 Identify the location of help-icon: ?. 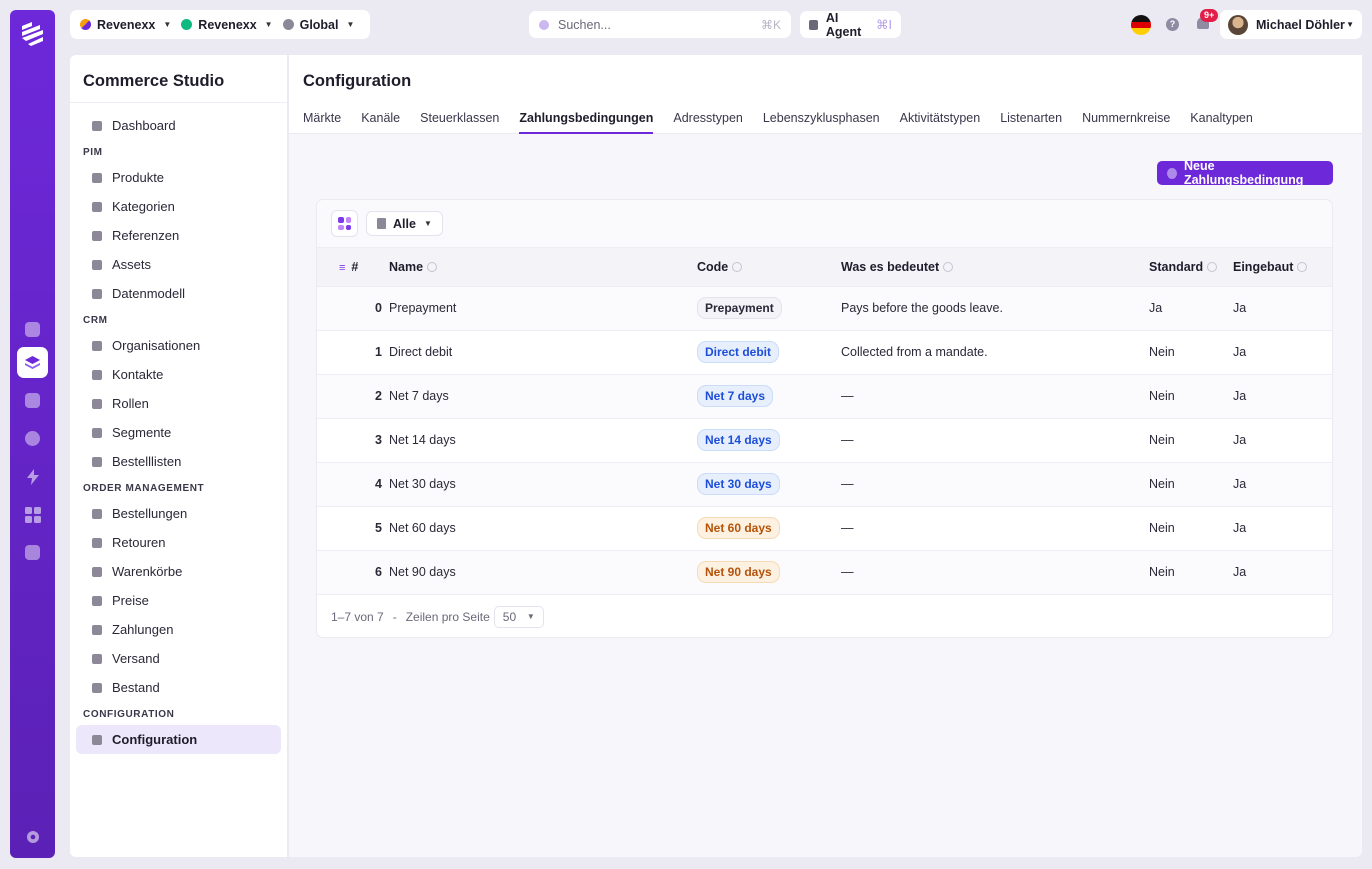
(1172, 24).